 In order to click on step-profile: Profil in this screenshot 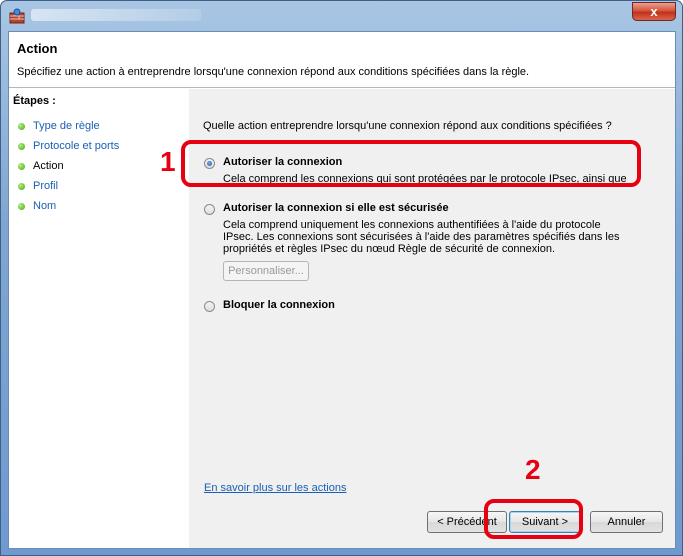, I will do `click(38, 186)`.